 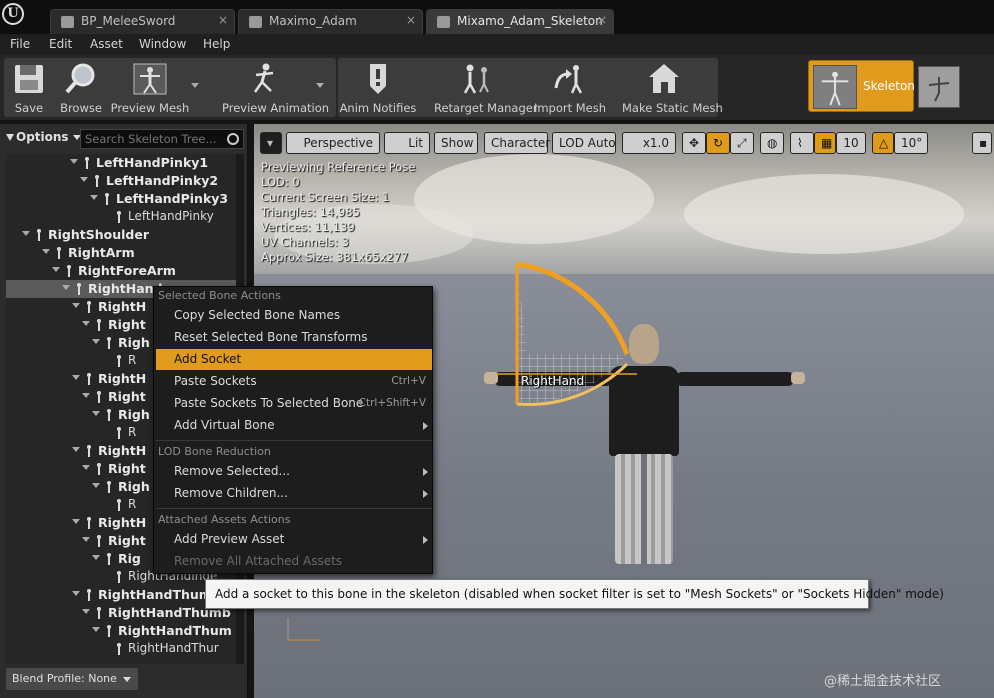 I want to click on search-icon, so click(x=233, y=139).